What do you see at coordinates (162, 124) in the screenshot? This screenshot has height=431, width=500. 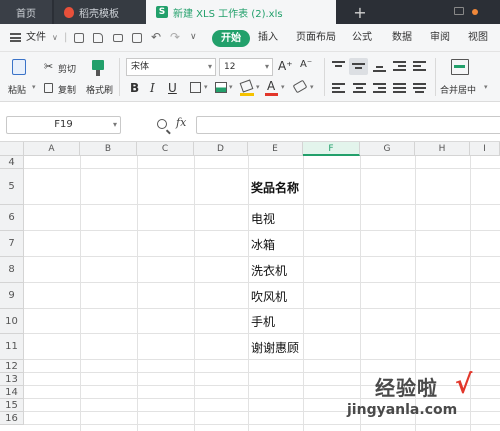 I see `zoom-icon` at bounding box center [162, 124].